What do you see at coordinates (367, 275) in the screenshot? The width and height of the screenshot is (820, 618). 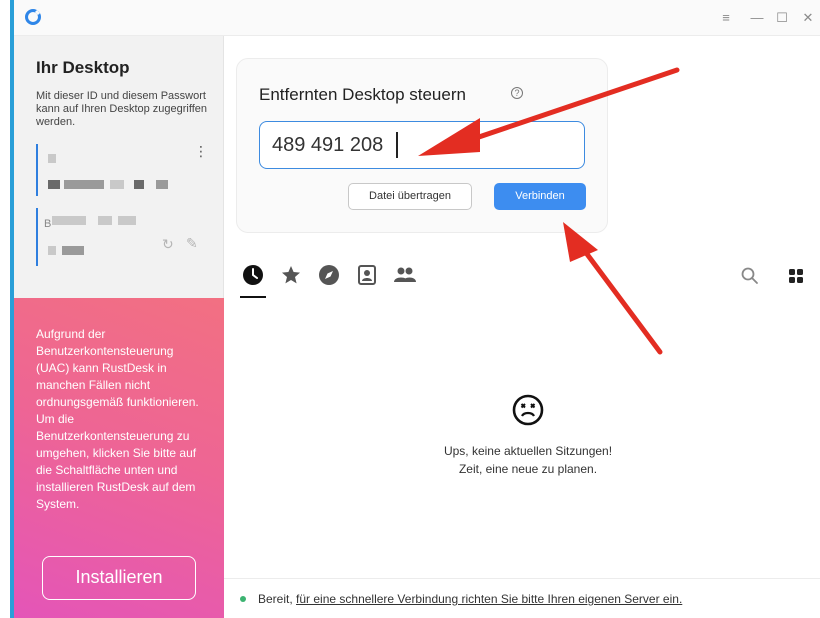 I see `address-book-icon` at bounding box center [367, 275].